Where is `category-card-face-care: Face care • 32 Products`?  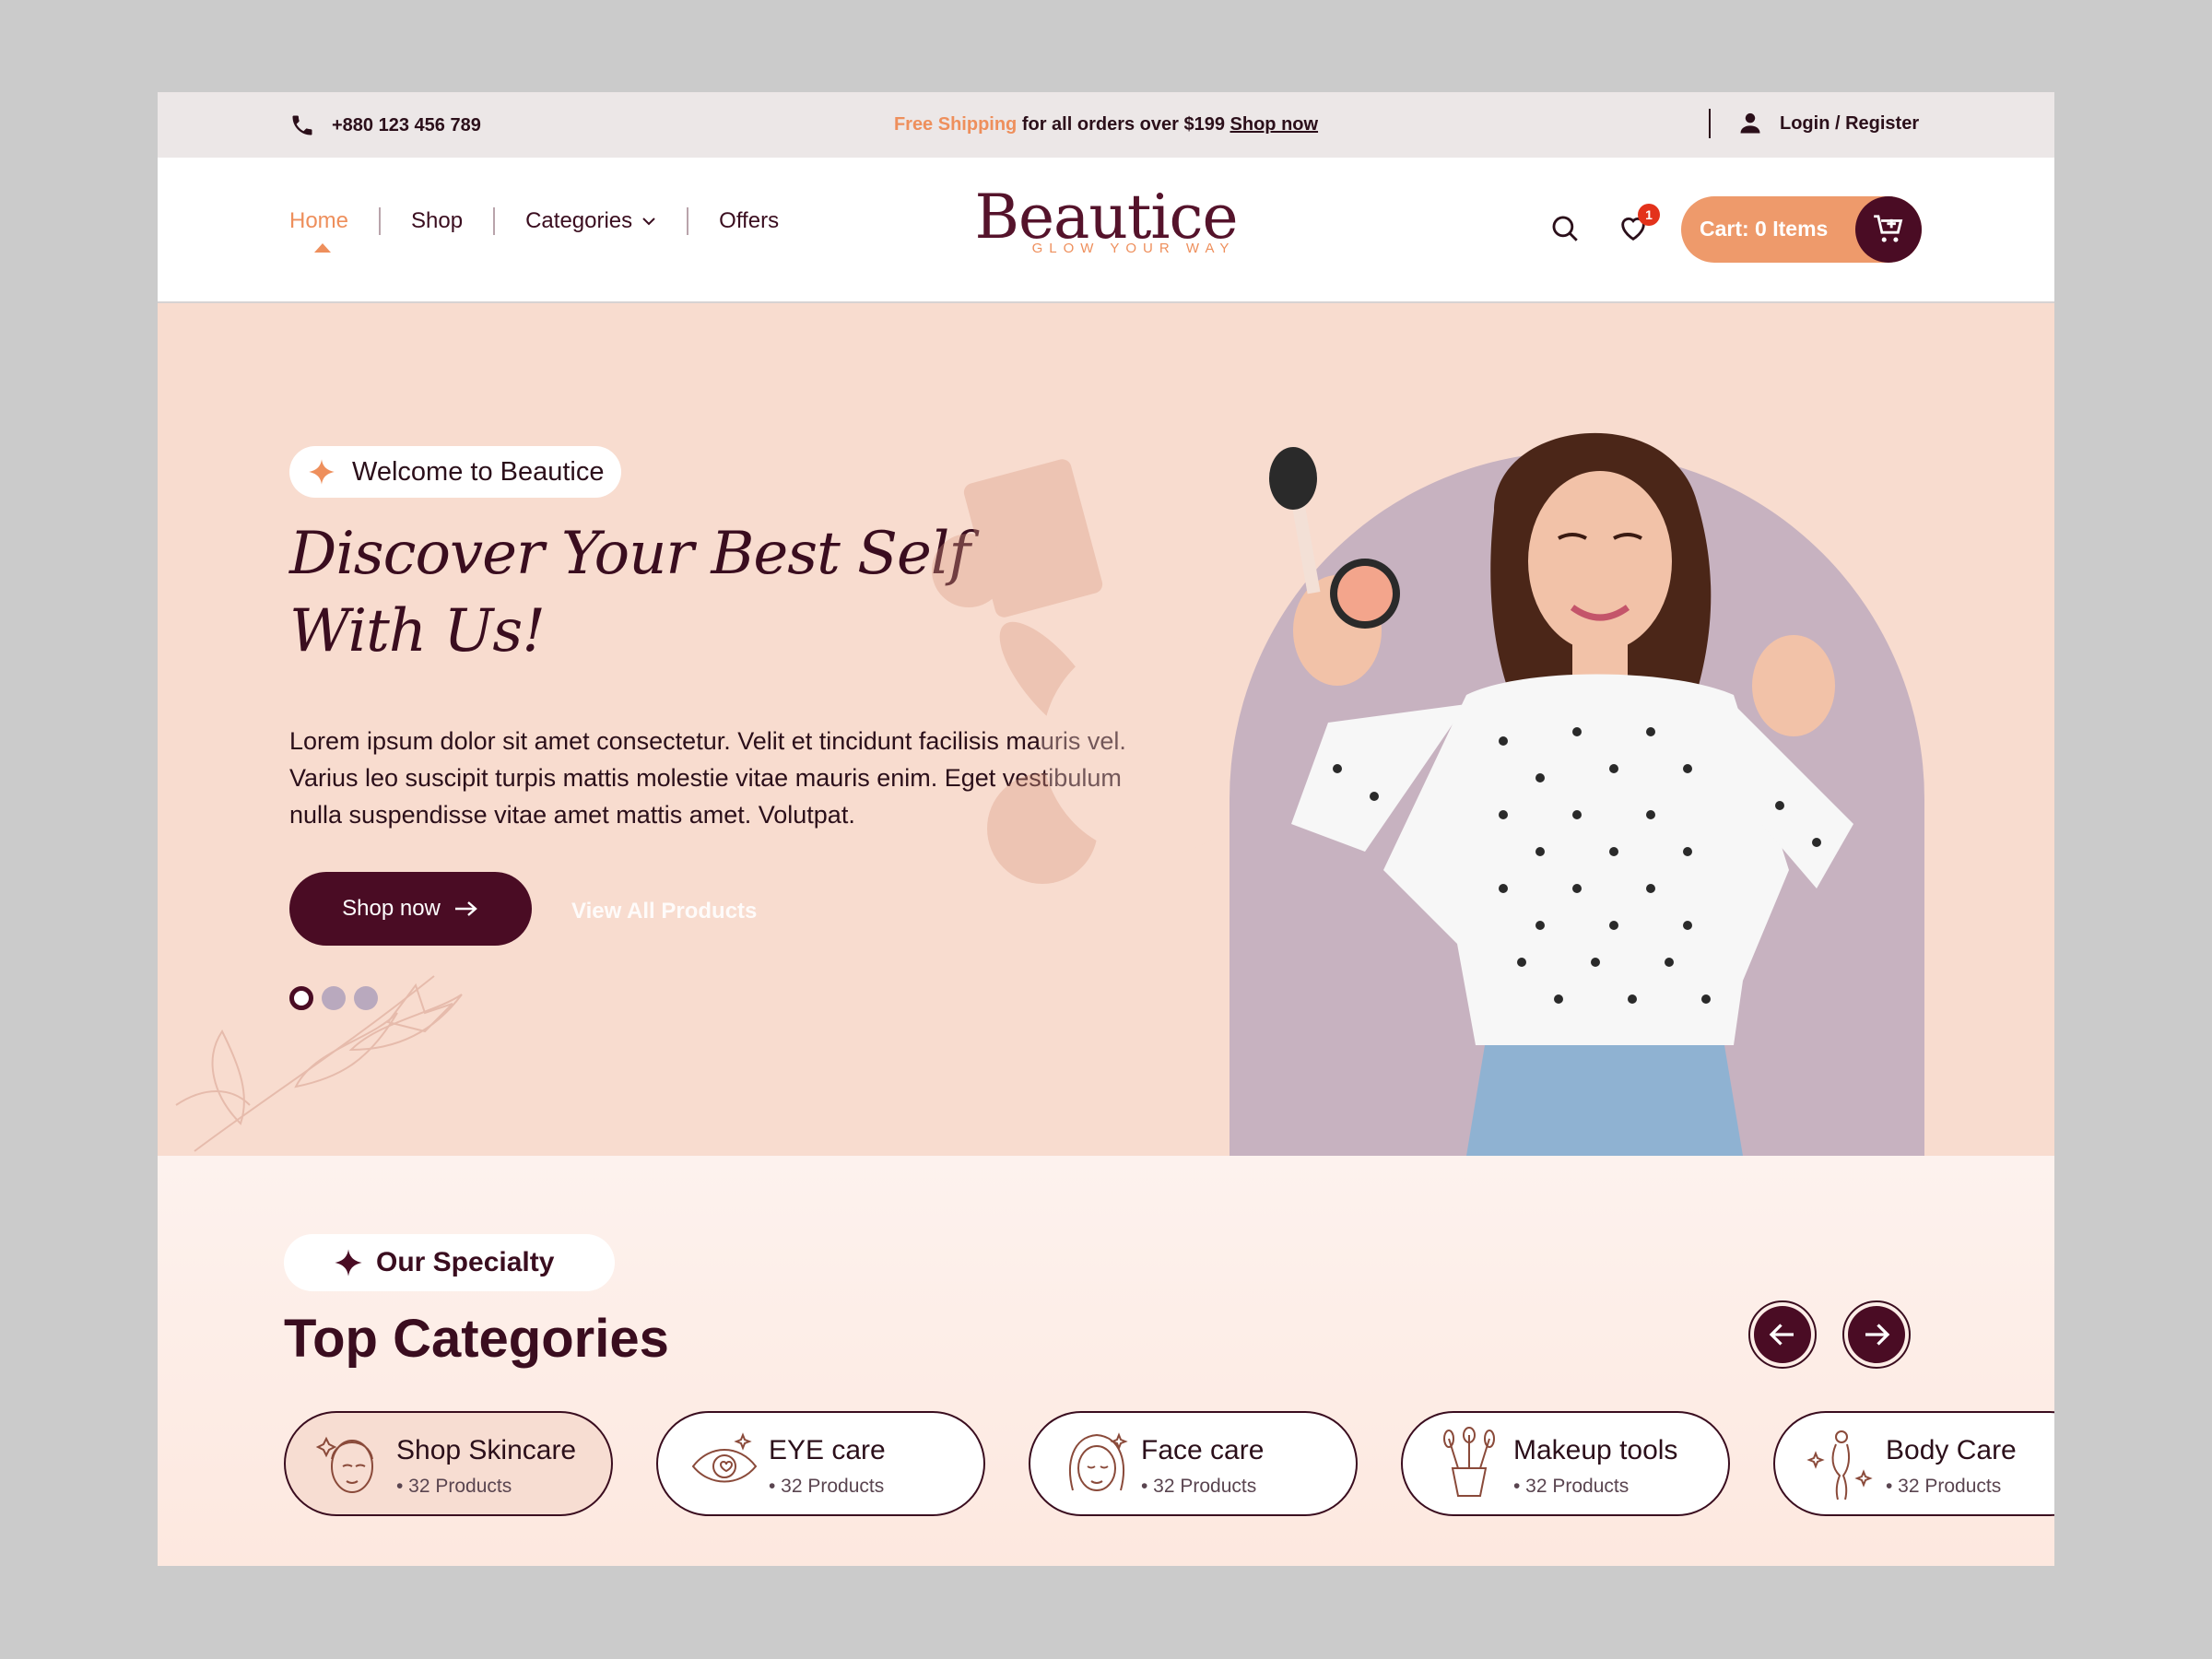 category-card-face-care: Face care • 32 Products is located at coordinates (1193, 1463).